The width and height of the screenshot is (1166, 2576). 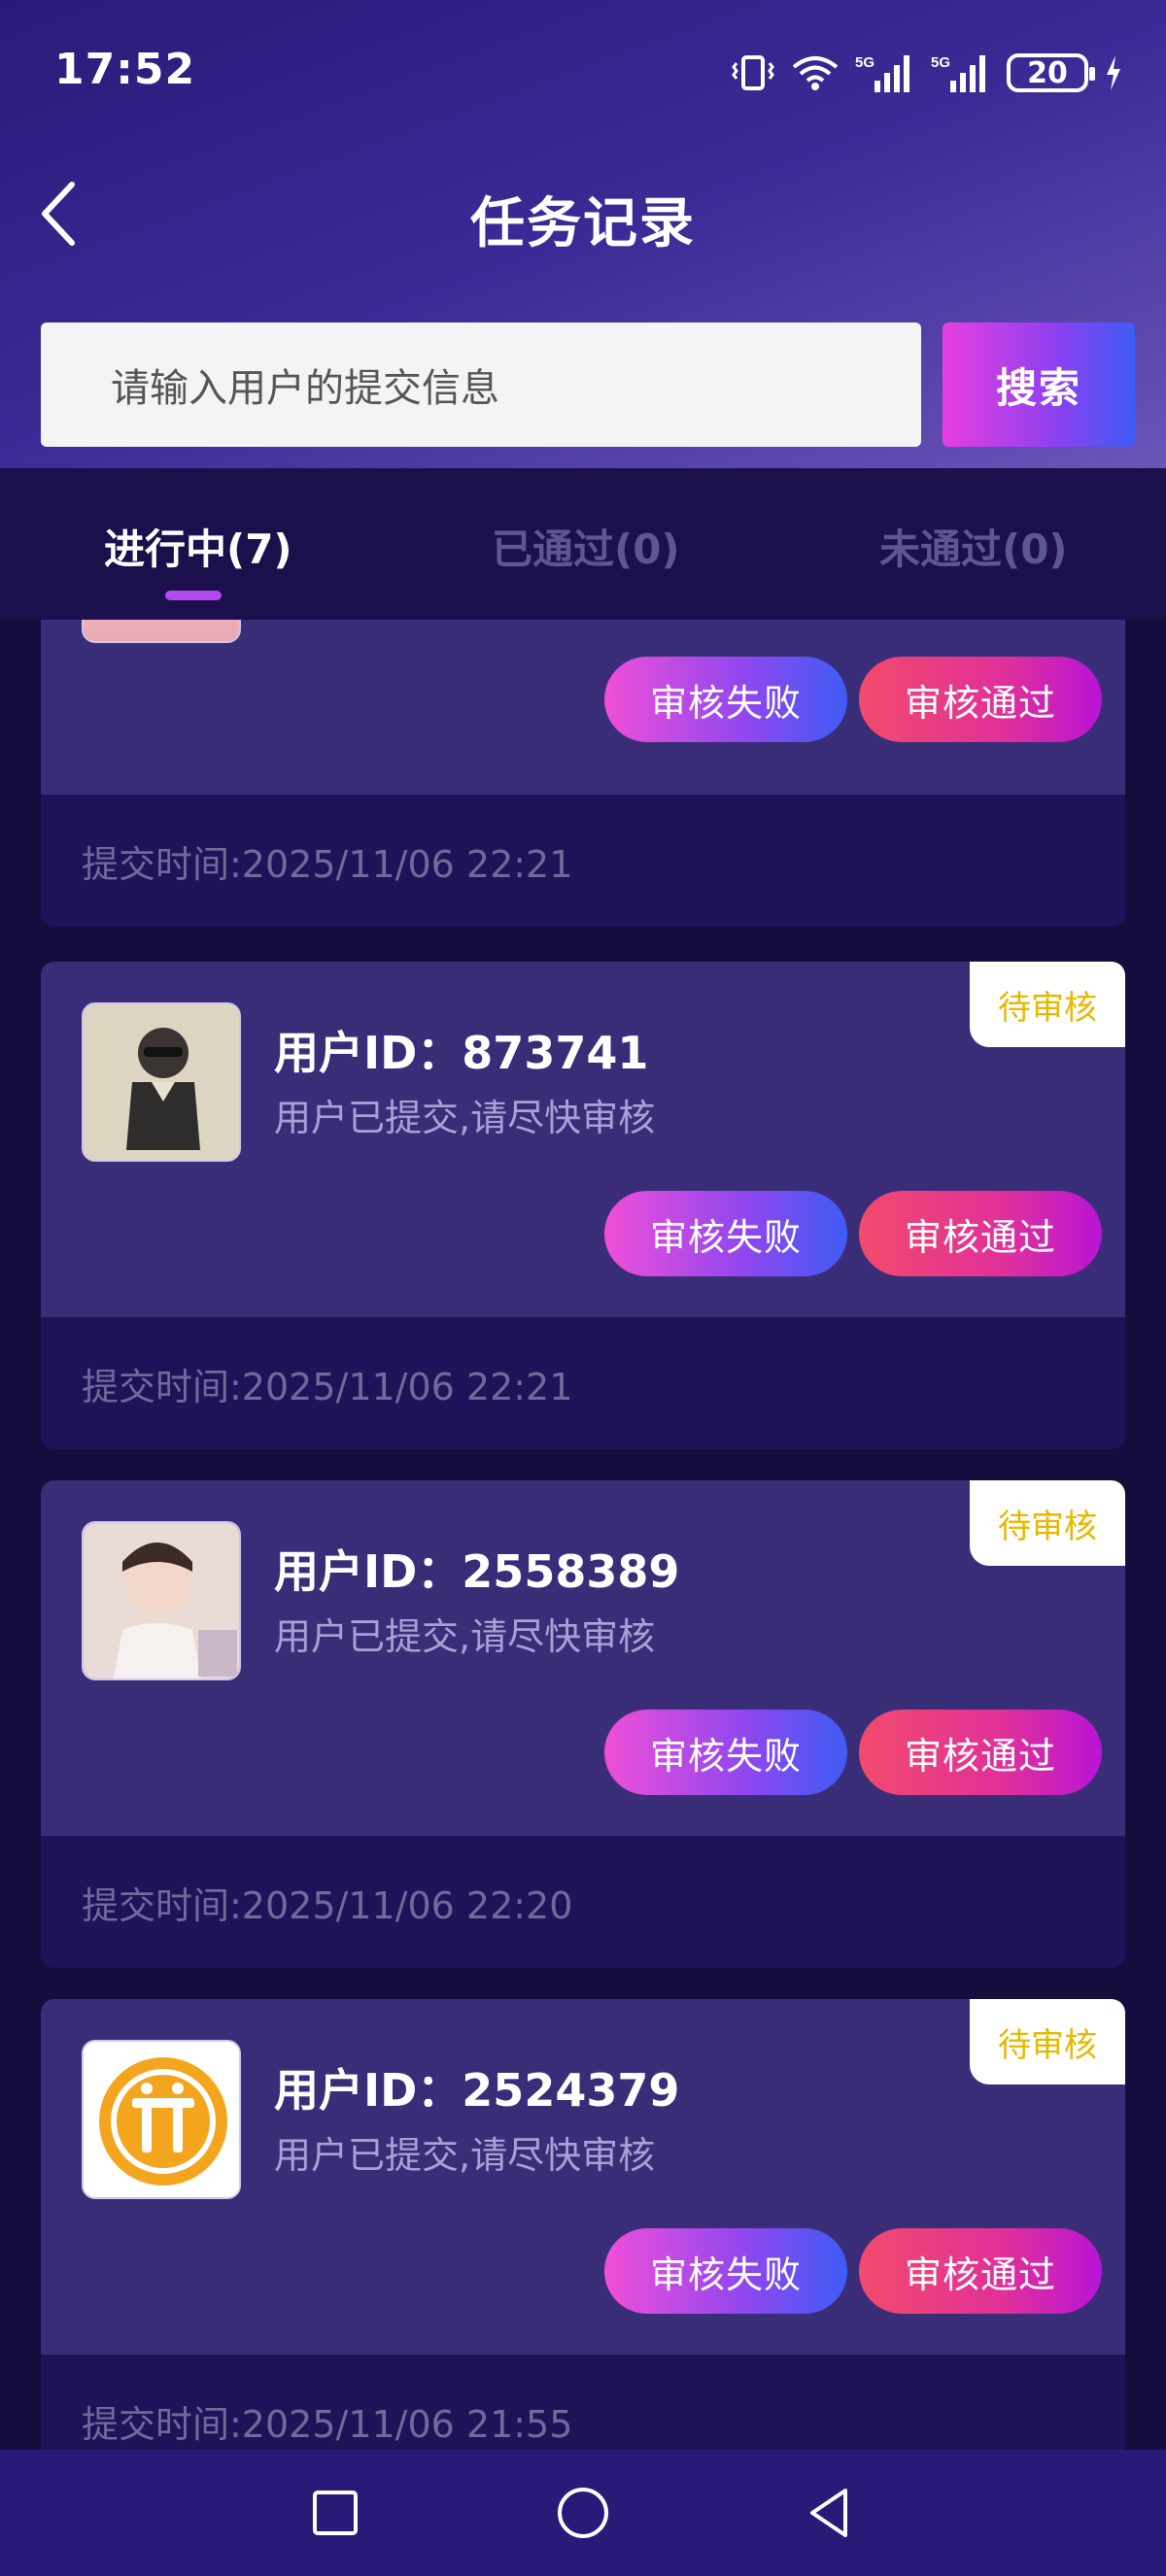 I want to click on search-button: 搜索, so click(x=1039, y=384).